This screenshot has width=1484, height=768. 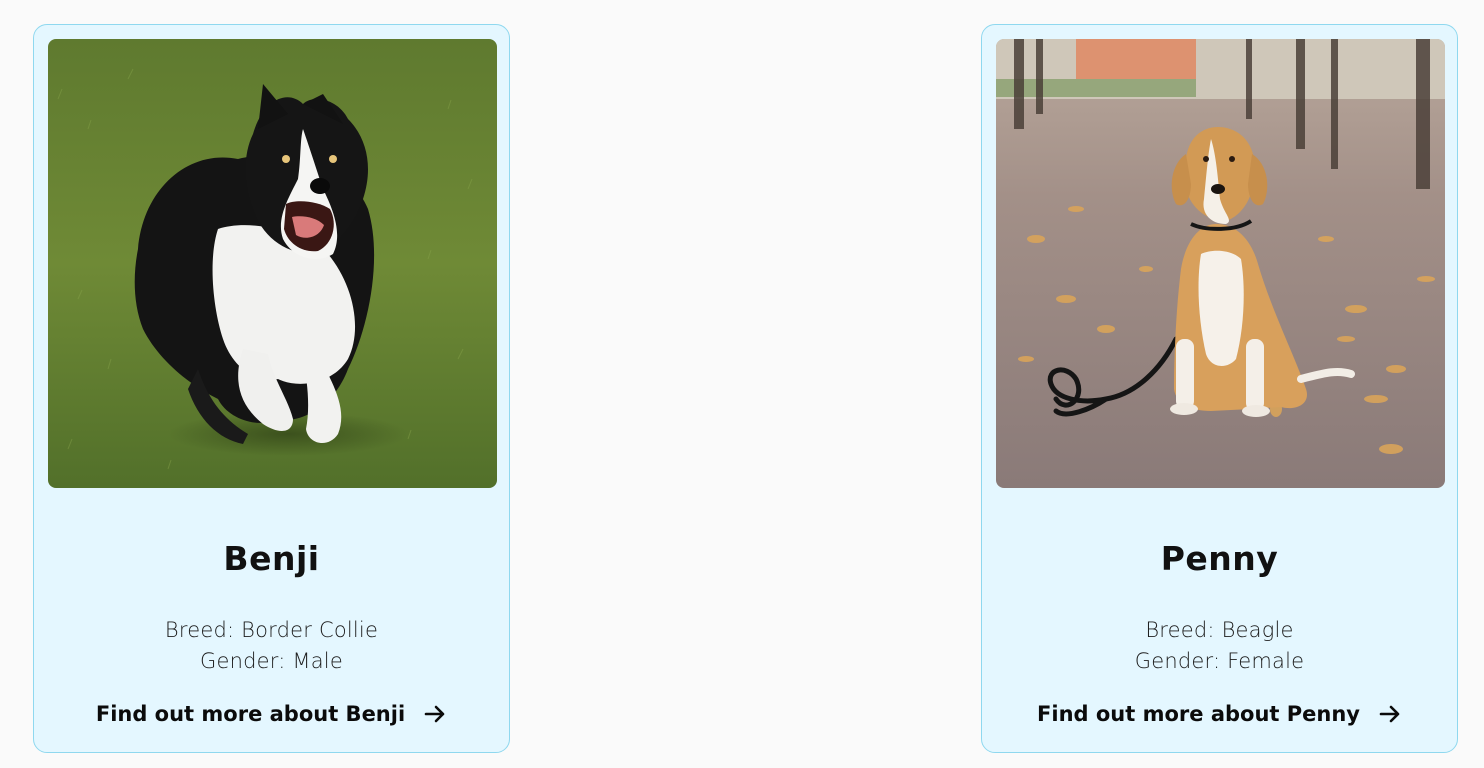 I want to click on dog-details: Breed: Border Collie Gender: Male, so click(x=271, y=646).